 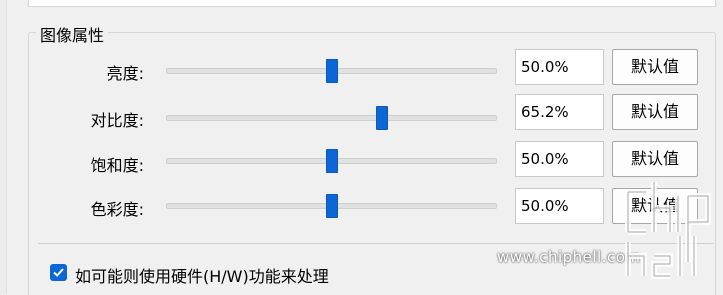 I want to click on watermark-text: www.chiphell.com, so click(x=569, y=257).